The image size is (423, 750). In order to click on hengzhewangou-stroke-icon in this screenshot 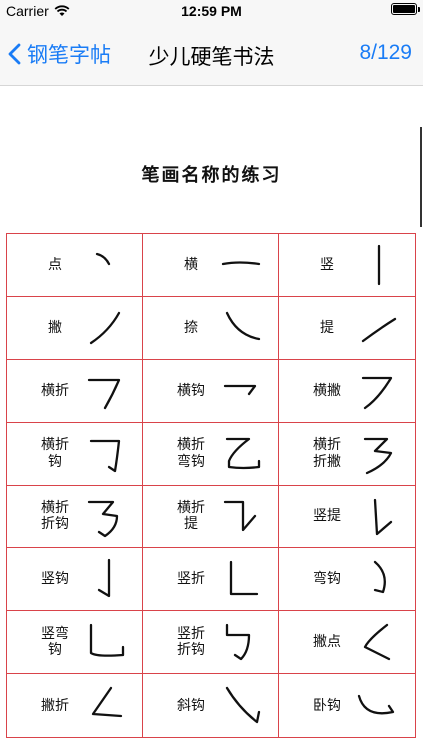, I will do `click(241, 454)`.